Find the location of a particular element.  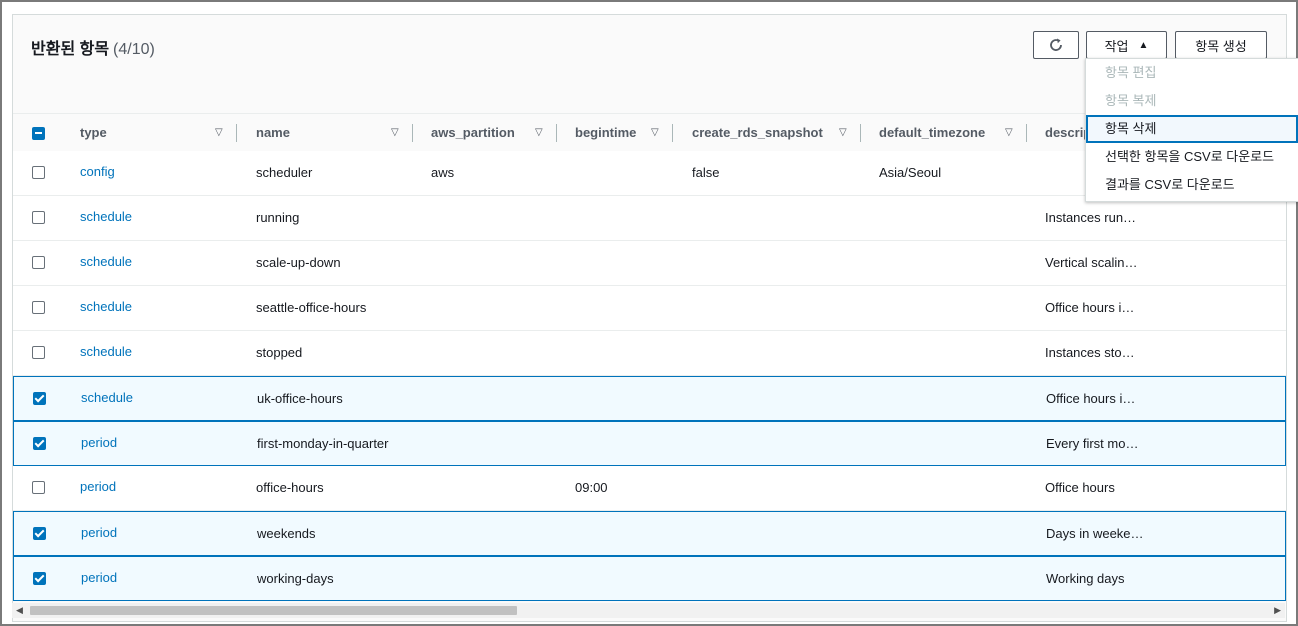

horizontal-scrollbar: ◀ ▶ is located at coordinates (648, 610).